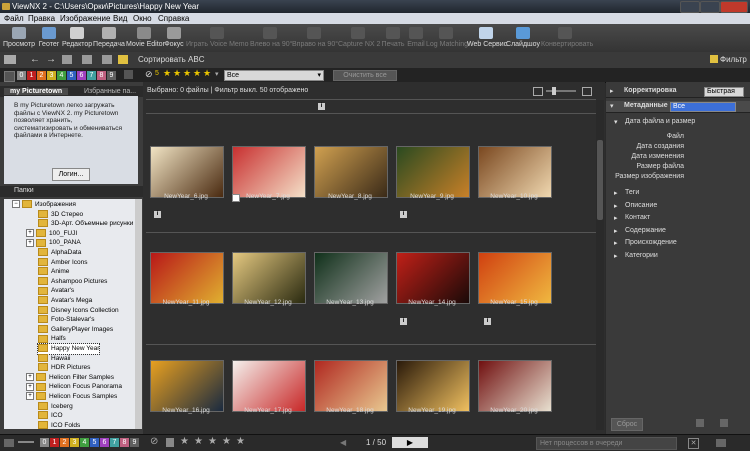  Describe the element at coordinates (81, 75) in the screenshot. I see `label-6: 6` at that location.